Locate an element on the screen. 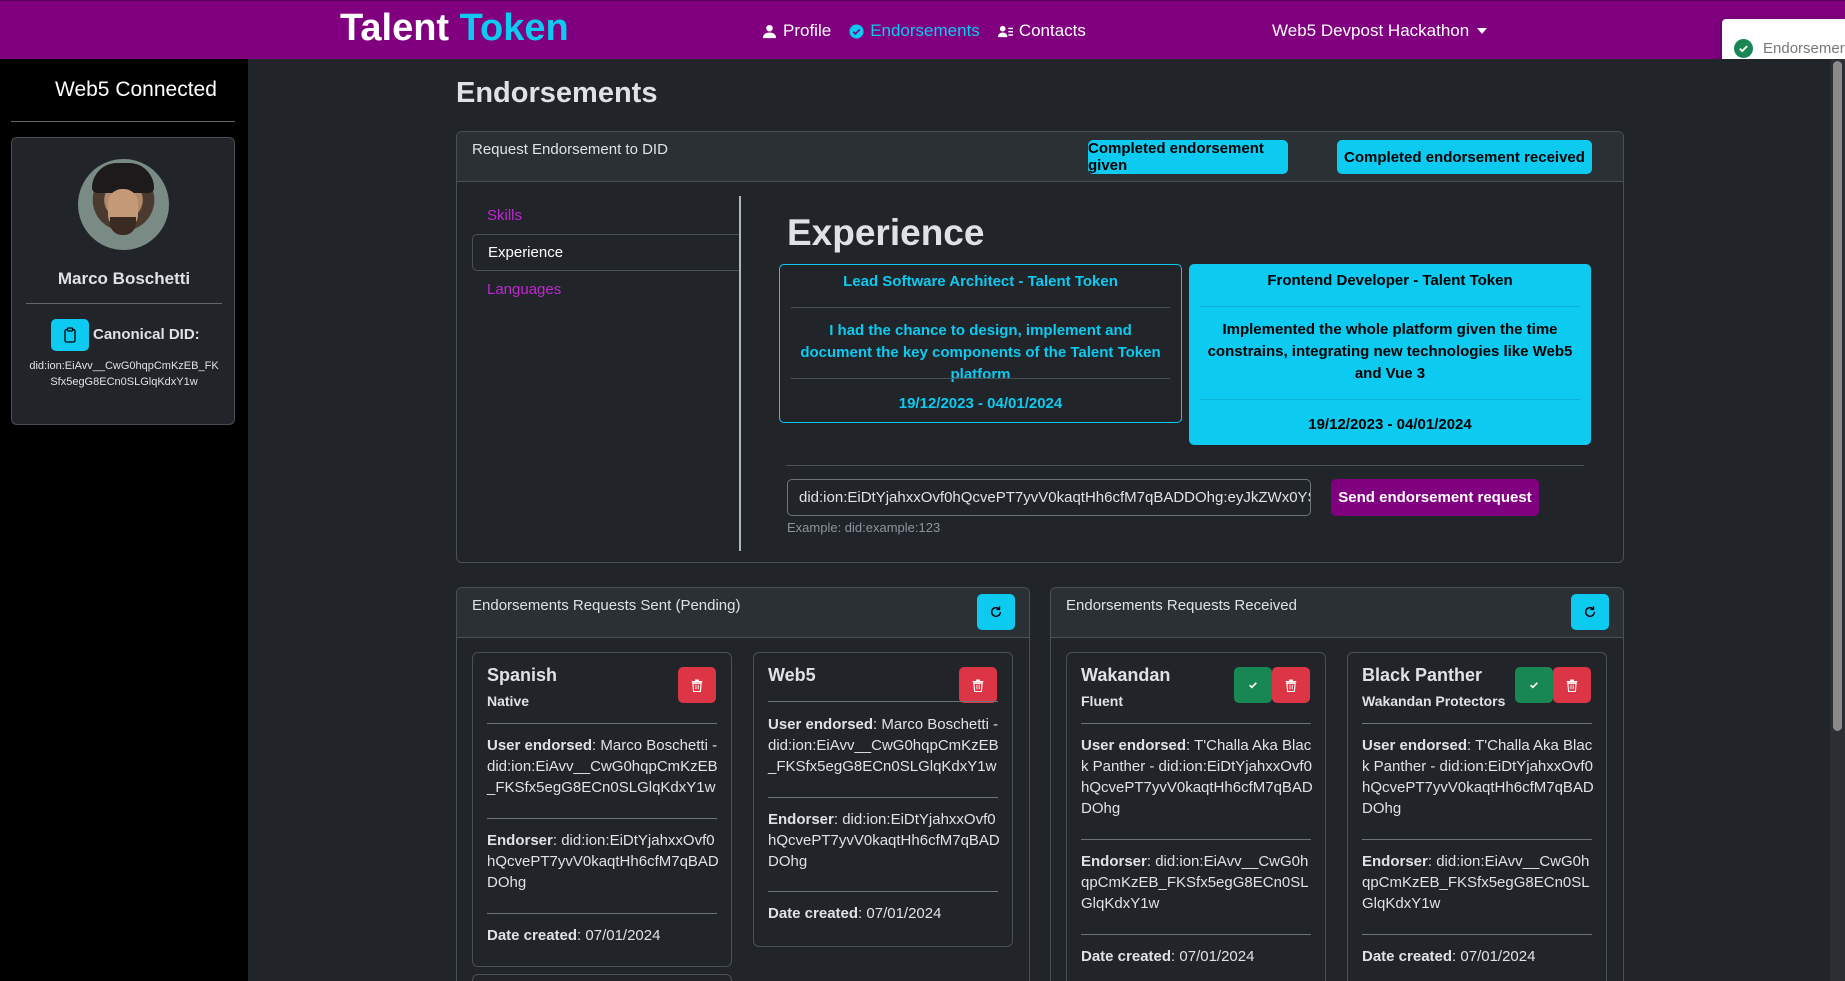  brand-token: Token is located at coordinates (514, 28).